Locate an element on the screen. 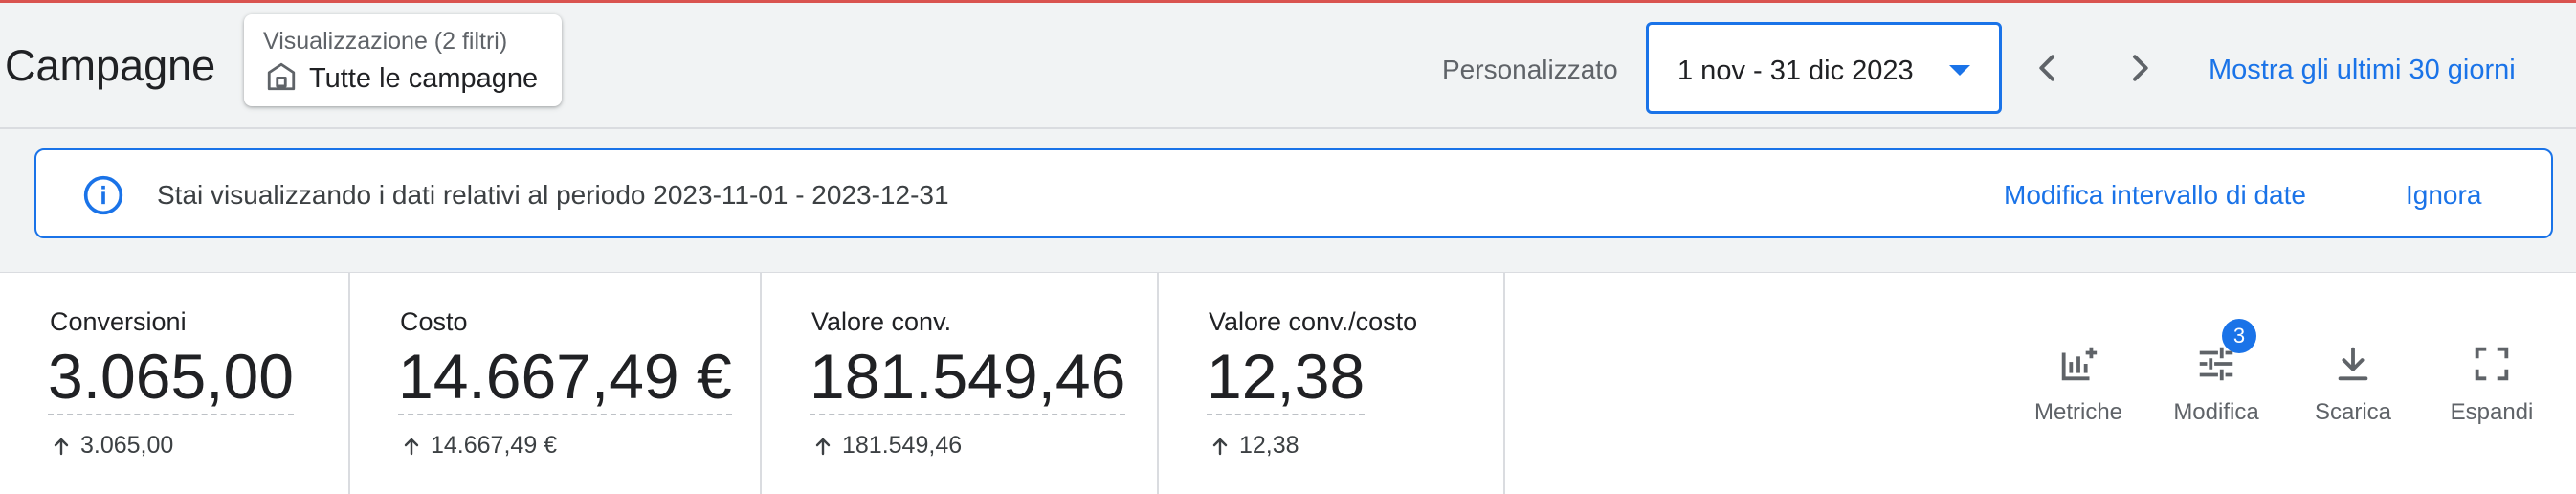 The image size is (2576, 494). scorecard-conv-value-per-cost: Valore conv./costo 12,38 12,38 is located at coordinates (1332, 384).